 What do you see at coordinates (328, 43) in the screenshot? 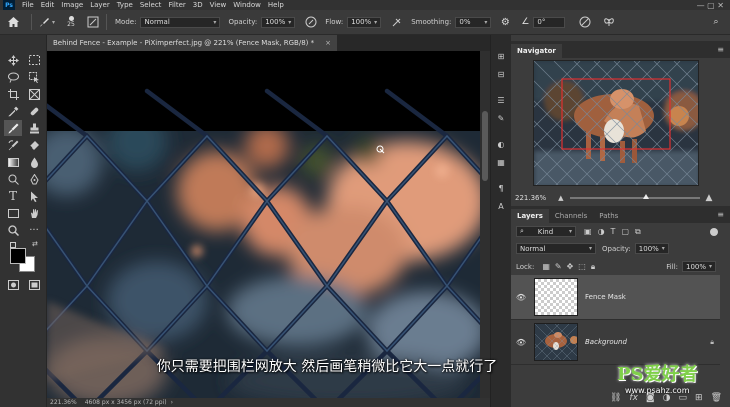
I see `close-icon: ×` at bounding box center [328, 43].